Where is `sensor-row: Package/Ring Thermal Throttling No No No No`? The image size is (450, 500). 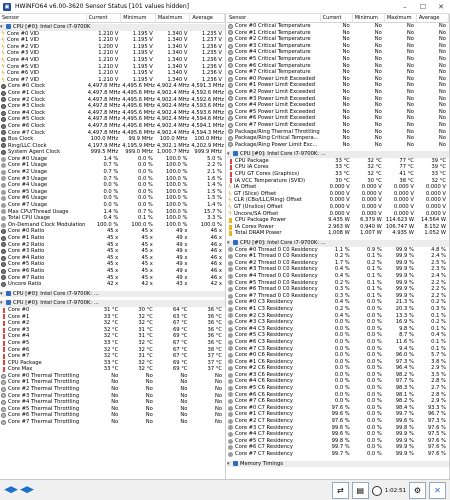 sensor-row: Package/Ring Thermal Throttling No No No No is located at coordinates (338, 132).